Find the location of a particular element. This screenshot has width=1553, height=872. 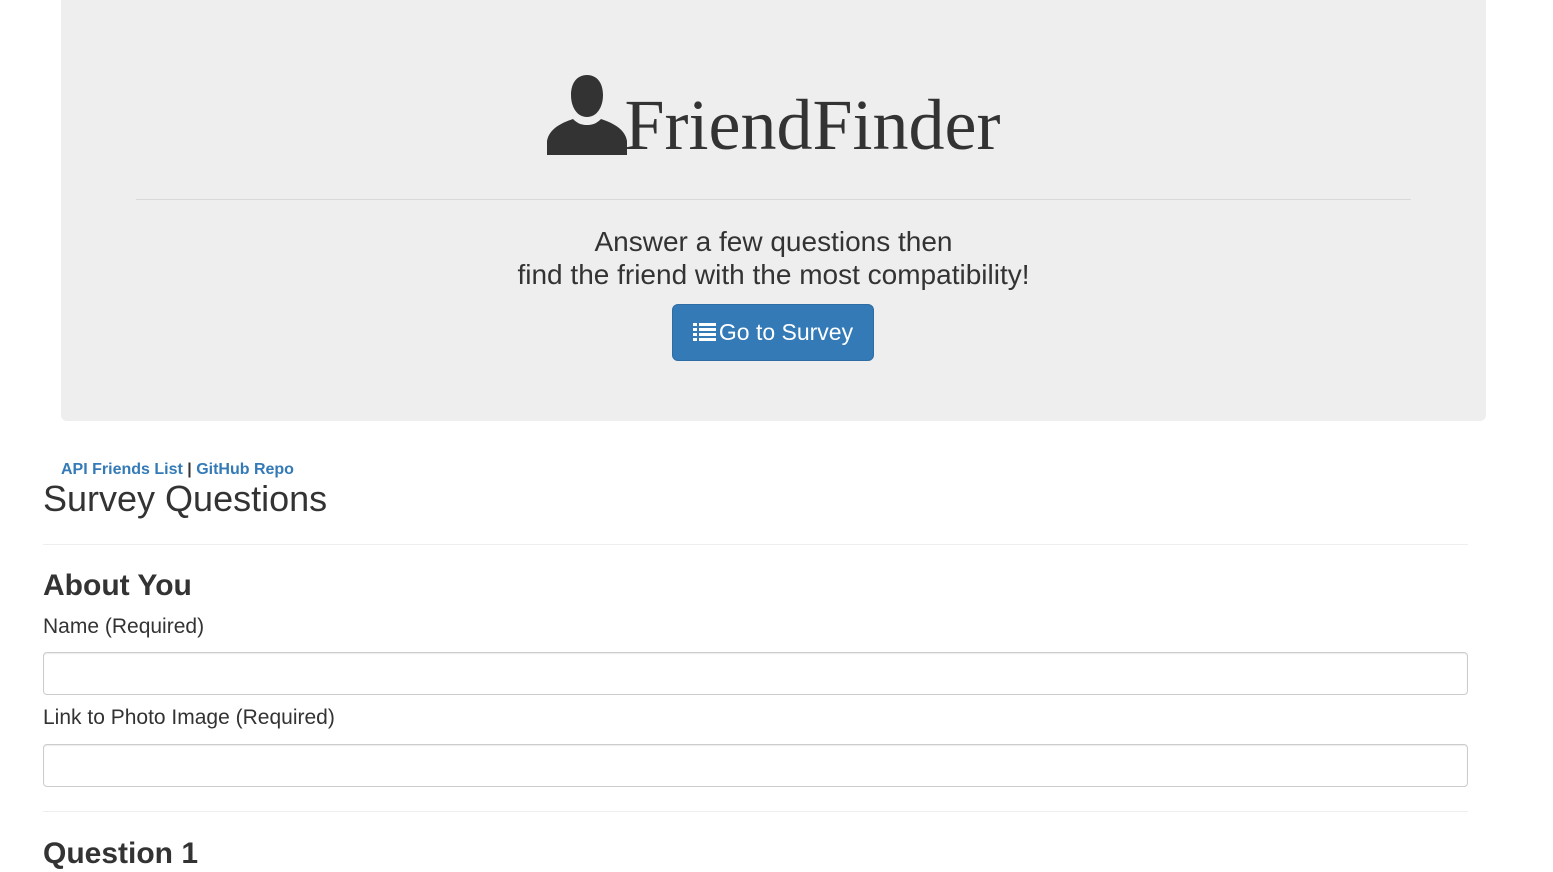

jumbotron-divider is located at coordinates (773, 199).